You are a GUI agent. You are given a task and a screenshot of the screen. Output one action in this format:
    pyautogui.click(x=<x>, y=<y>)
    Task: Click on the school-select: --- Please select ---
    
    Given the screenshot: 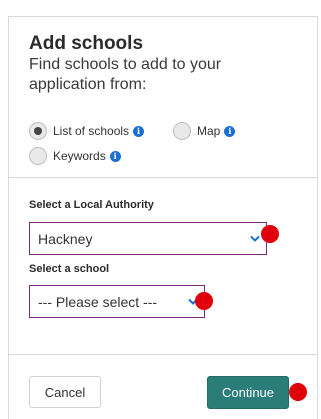 What is the action you would take?
    pyautogui.click(x=117, y=301)
    